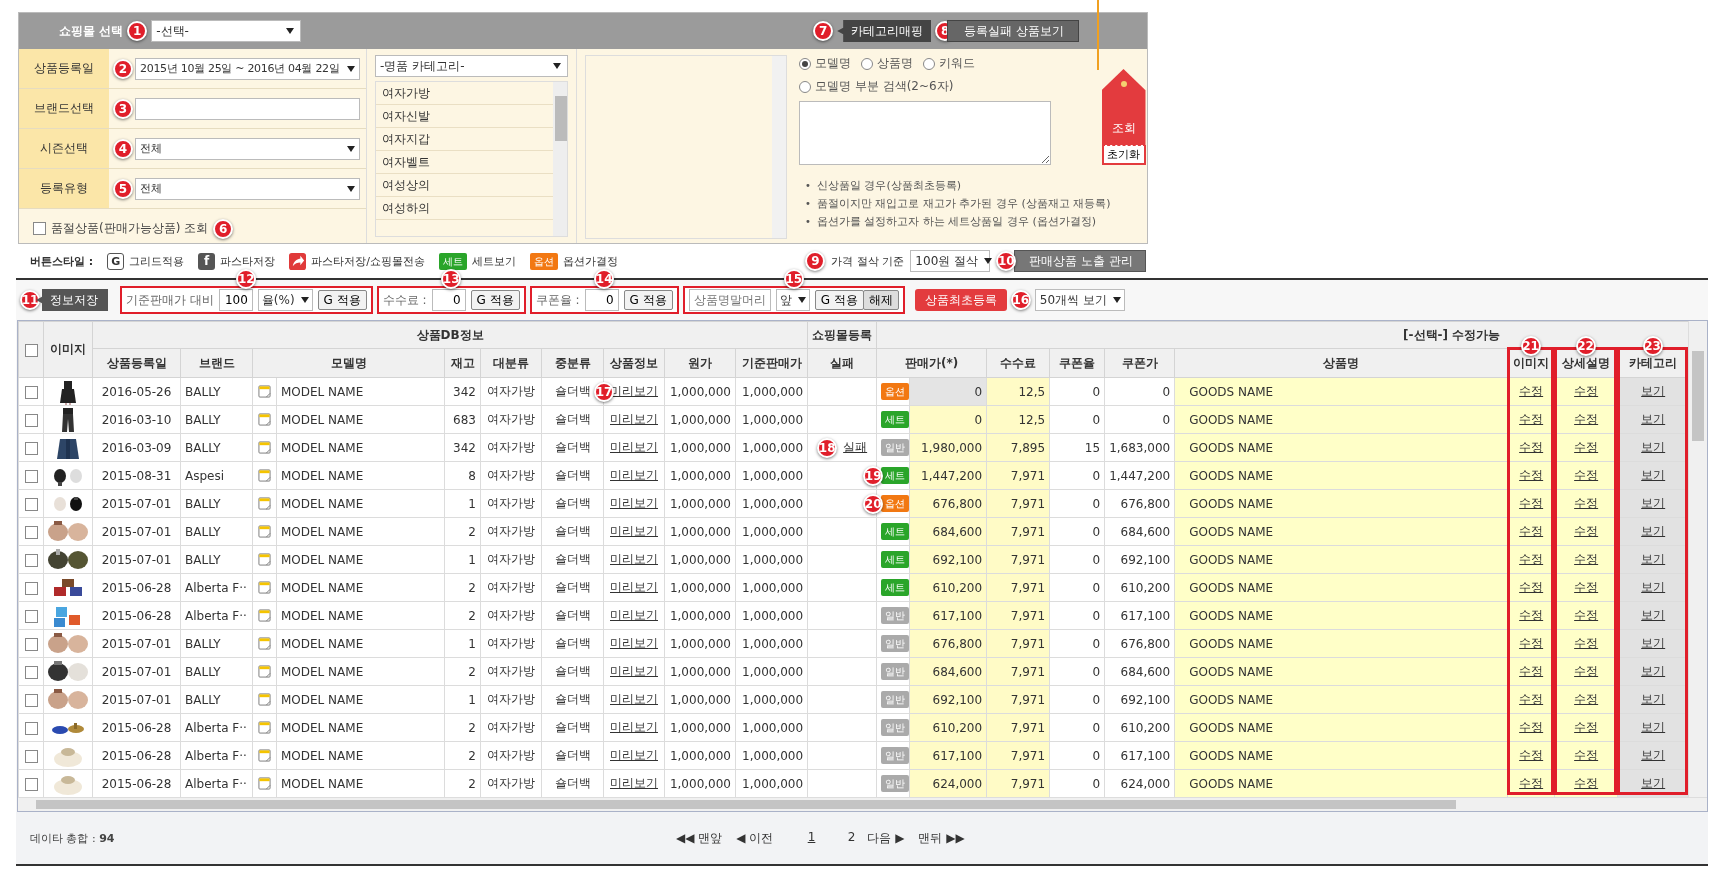 The image size is (1723, 888). What do you see at coordinates (235, 300) in the screenshot?
I see `number-field: 100` at bounding box center [235, 300].